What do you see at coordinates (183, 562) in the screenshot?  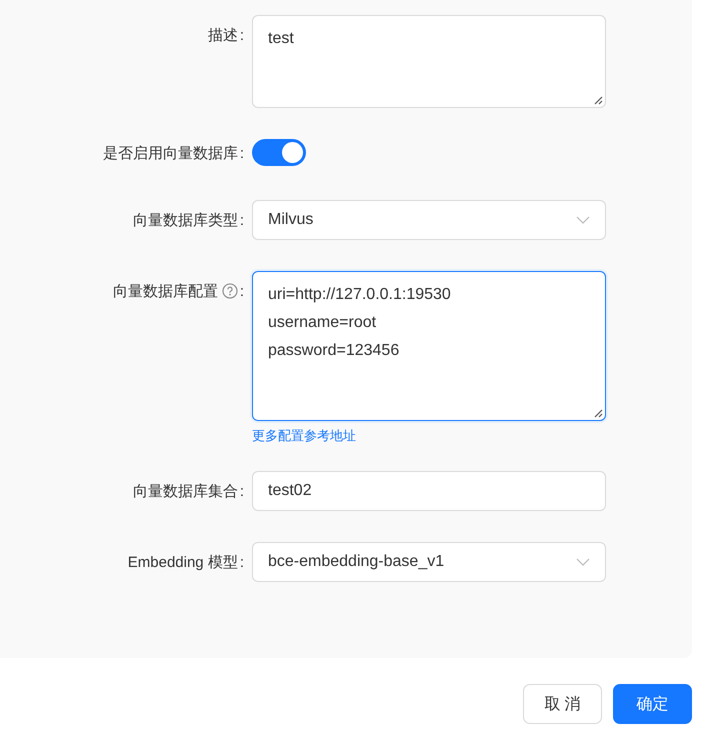 I see `field-label: Embedding 模型` at bounding box center [183, 562].